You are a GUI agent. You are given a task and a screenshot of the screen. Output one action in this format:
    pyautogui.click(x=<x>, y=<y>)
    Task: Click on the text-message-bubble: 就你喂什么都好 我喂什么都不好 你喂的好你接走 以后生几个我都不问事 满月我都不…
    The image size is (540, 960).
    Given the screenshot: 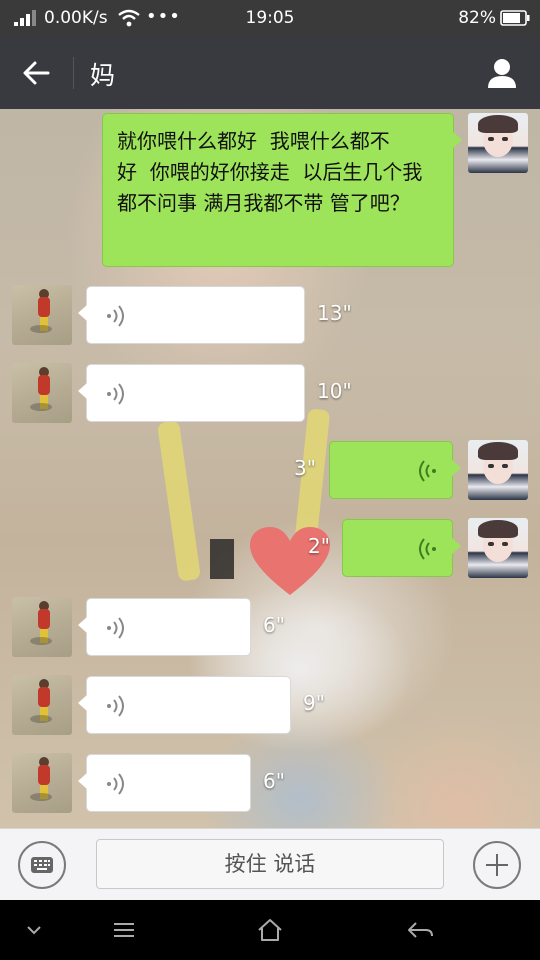 What is the action you would take?
    pyautogui.click(x=282, y=190)
    